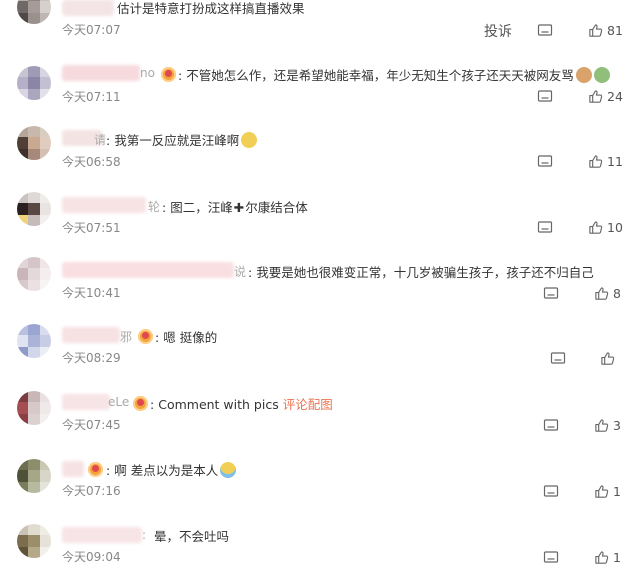  I want to click on like-button: 8, so click(607, 293).